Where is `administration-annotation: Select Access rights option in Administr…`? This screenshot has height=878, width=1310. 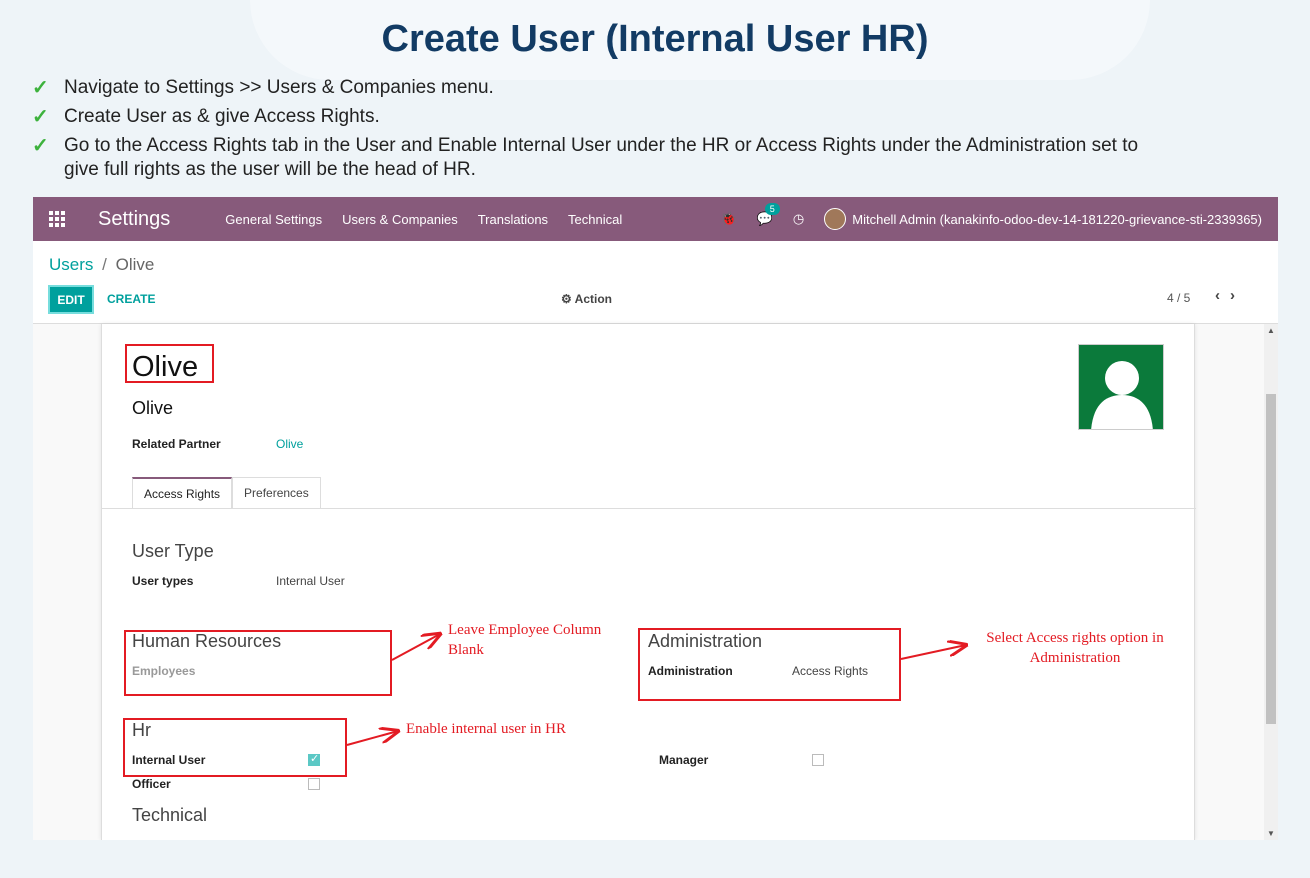 administration-annotation: Select Access rights option in Administr… is located at coordinates (1075, 648).